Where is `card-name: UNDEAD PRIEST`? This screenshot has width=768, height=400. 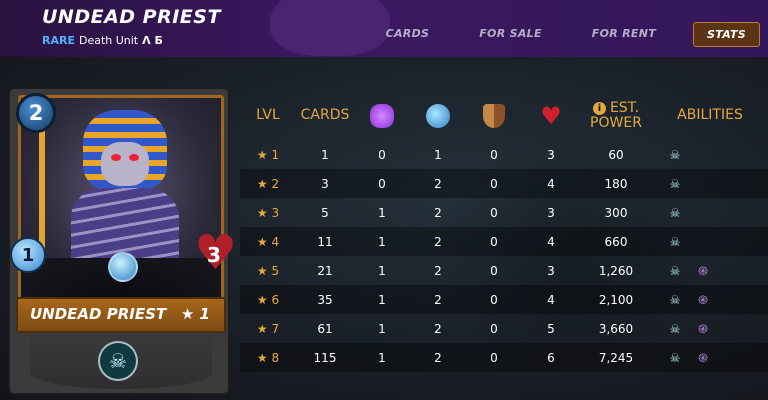
card-name: UNDEAD PRIEST is located at coordinates (98, 314).